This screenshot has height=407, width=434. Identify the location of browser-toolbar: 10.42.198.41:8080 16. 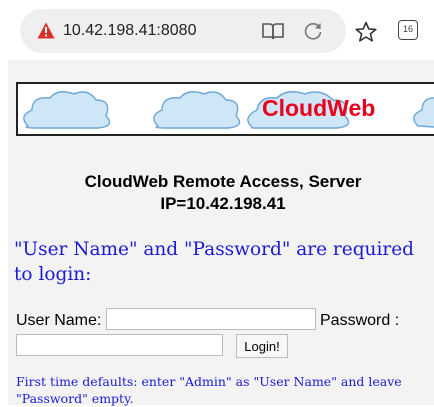
(217, 30).